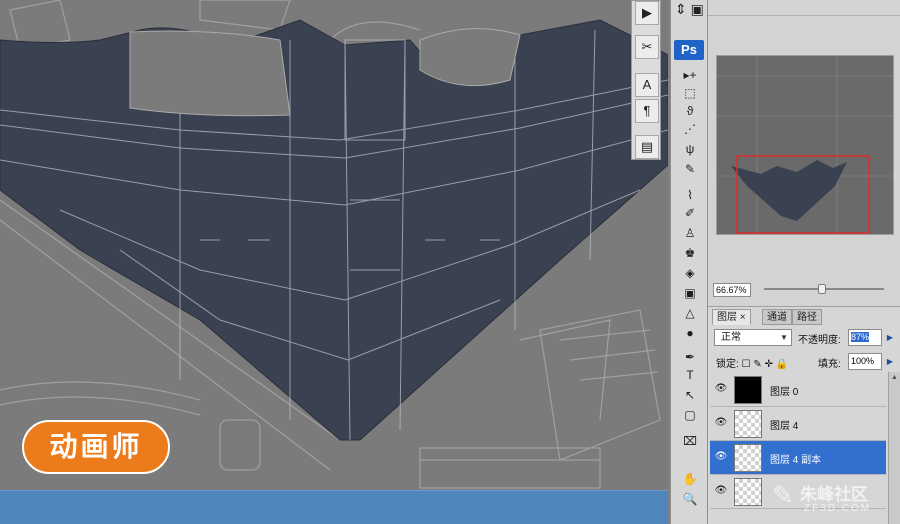 Image resolution: width=900 pixels, height=524 pixels. I want to click on layer-row: 👁 图层 4, so click(798, 424).